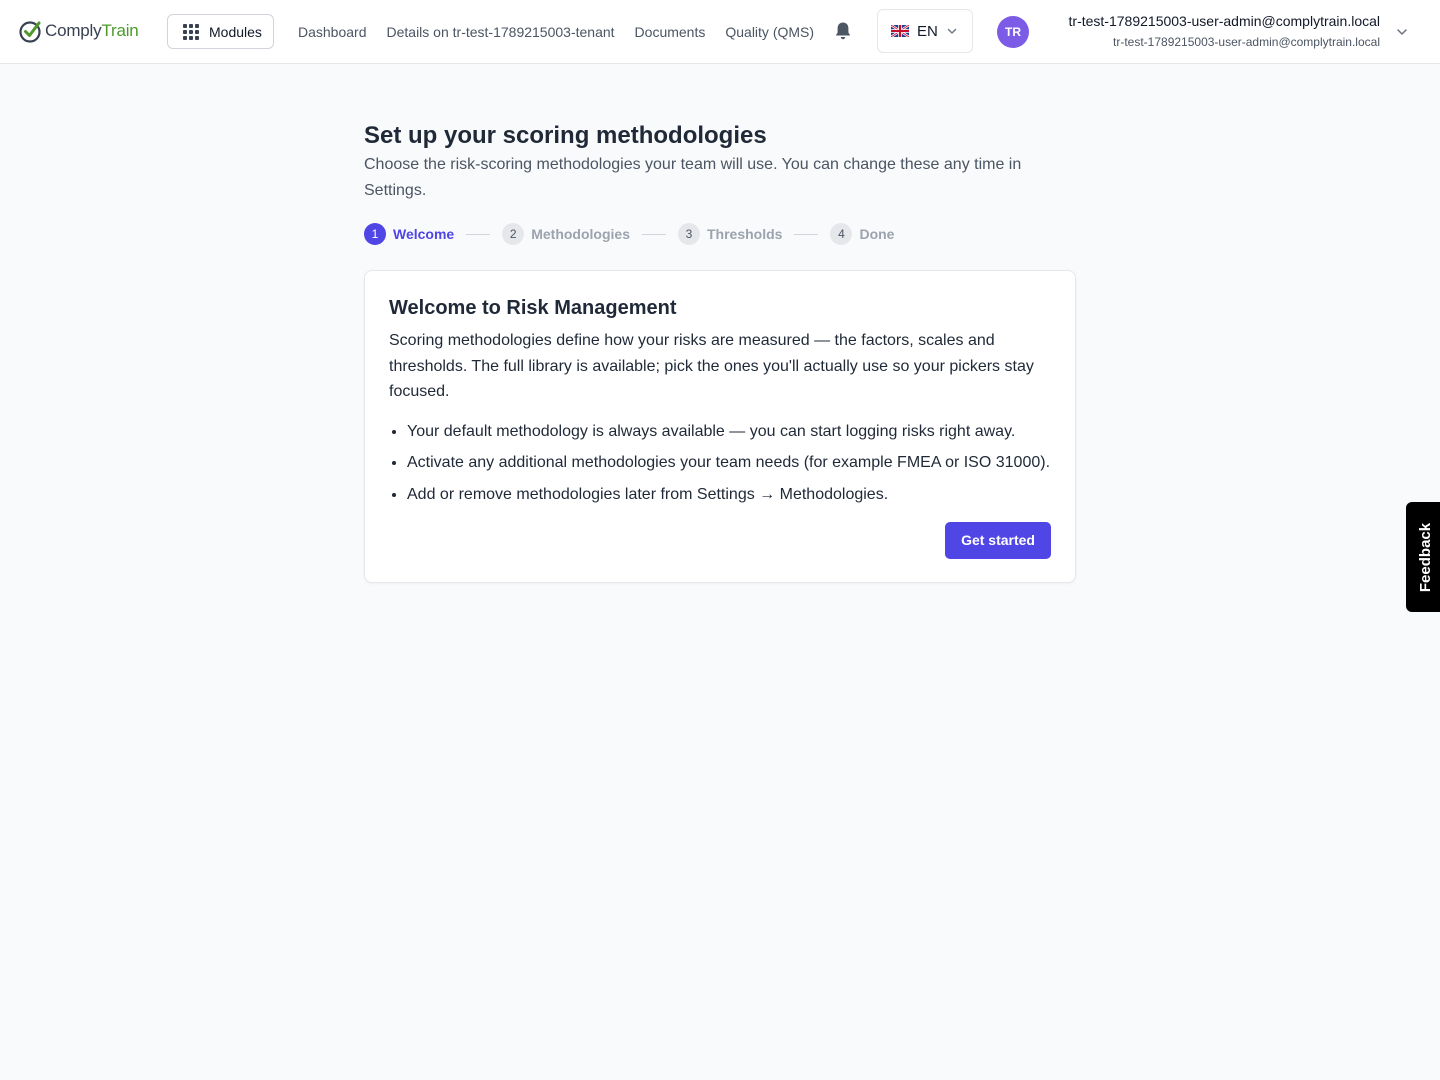  Describe the element at coordinates (998, 540) in the screenshot. I see `get-started-button: Get started` at that location.